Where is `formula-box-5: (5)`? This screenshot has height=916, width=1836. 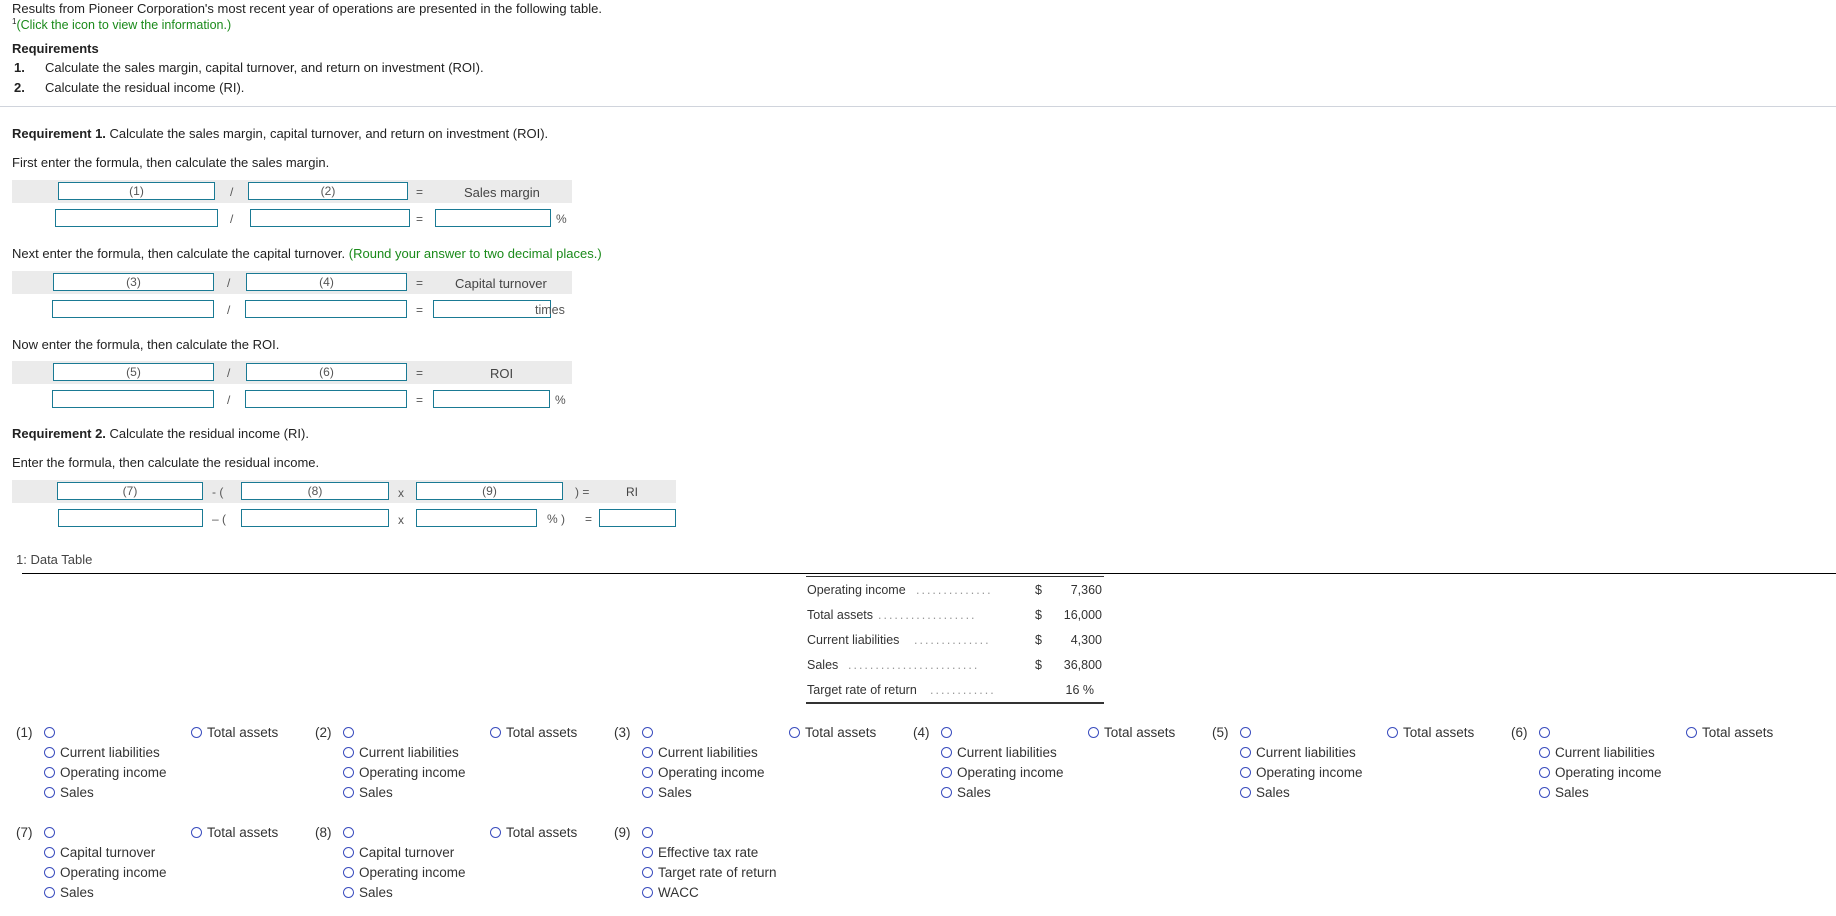
formula-box-5: (5) is located at coordinates (133, 372).